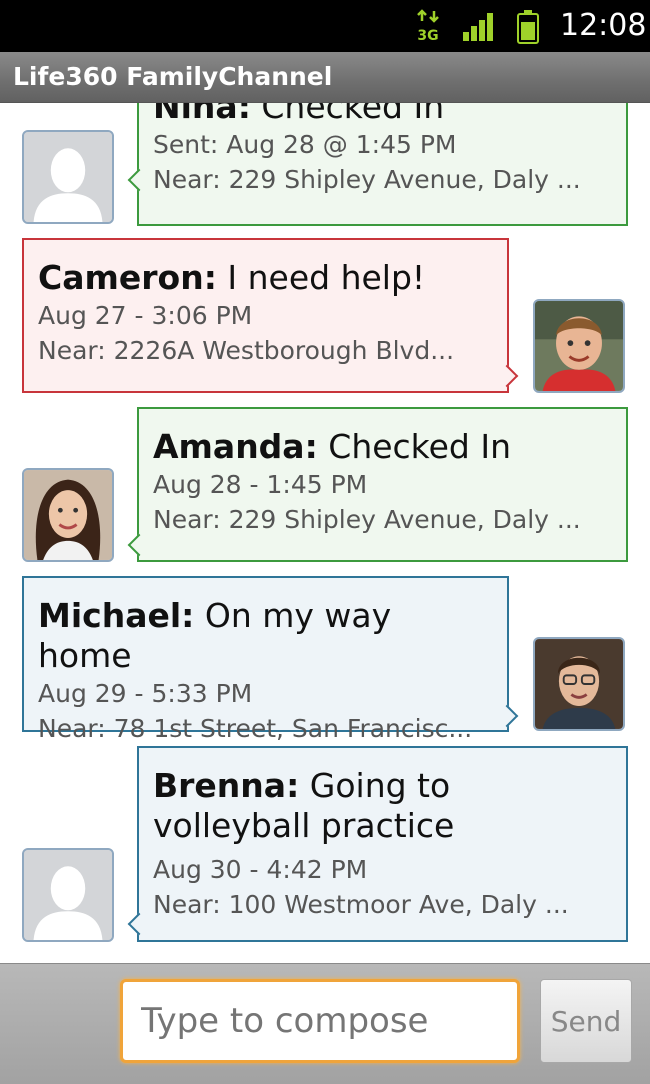  Describe the element at coordinates (202, 114) in the screenshot. I see `sender-name: Nina:` at that location.